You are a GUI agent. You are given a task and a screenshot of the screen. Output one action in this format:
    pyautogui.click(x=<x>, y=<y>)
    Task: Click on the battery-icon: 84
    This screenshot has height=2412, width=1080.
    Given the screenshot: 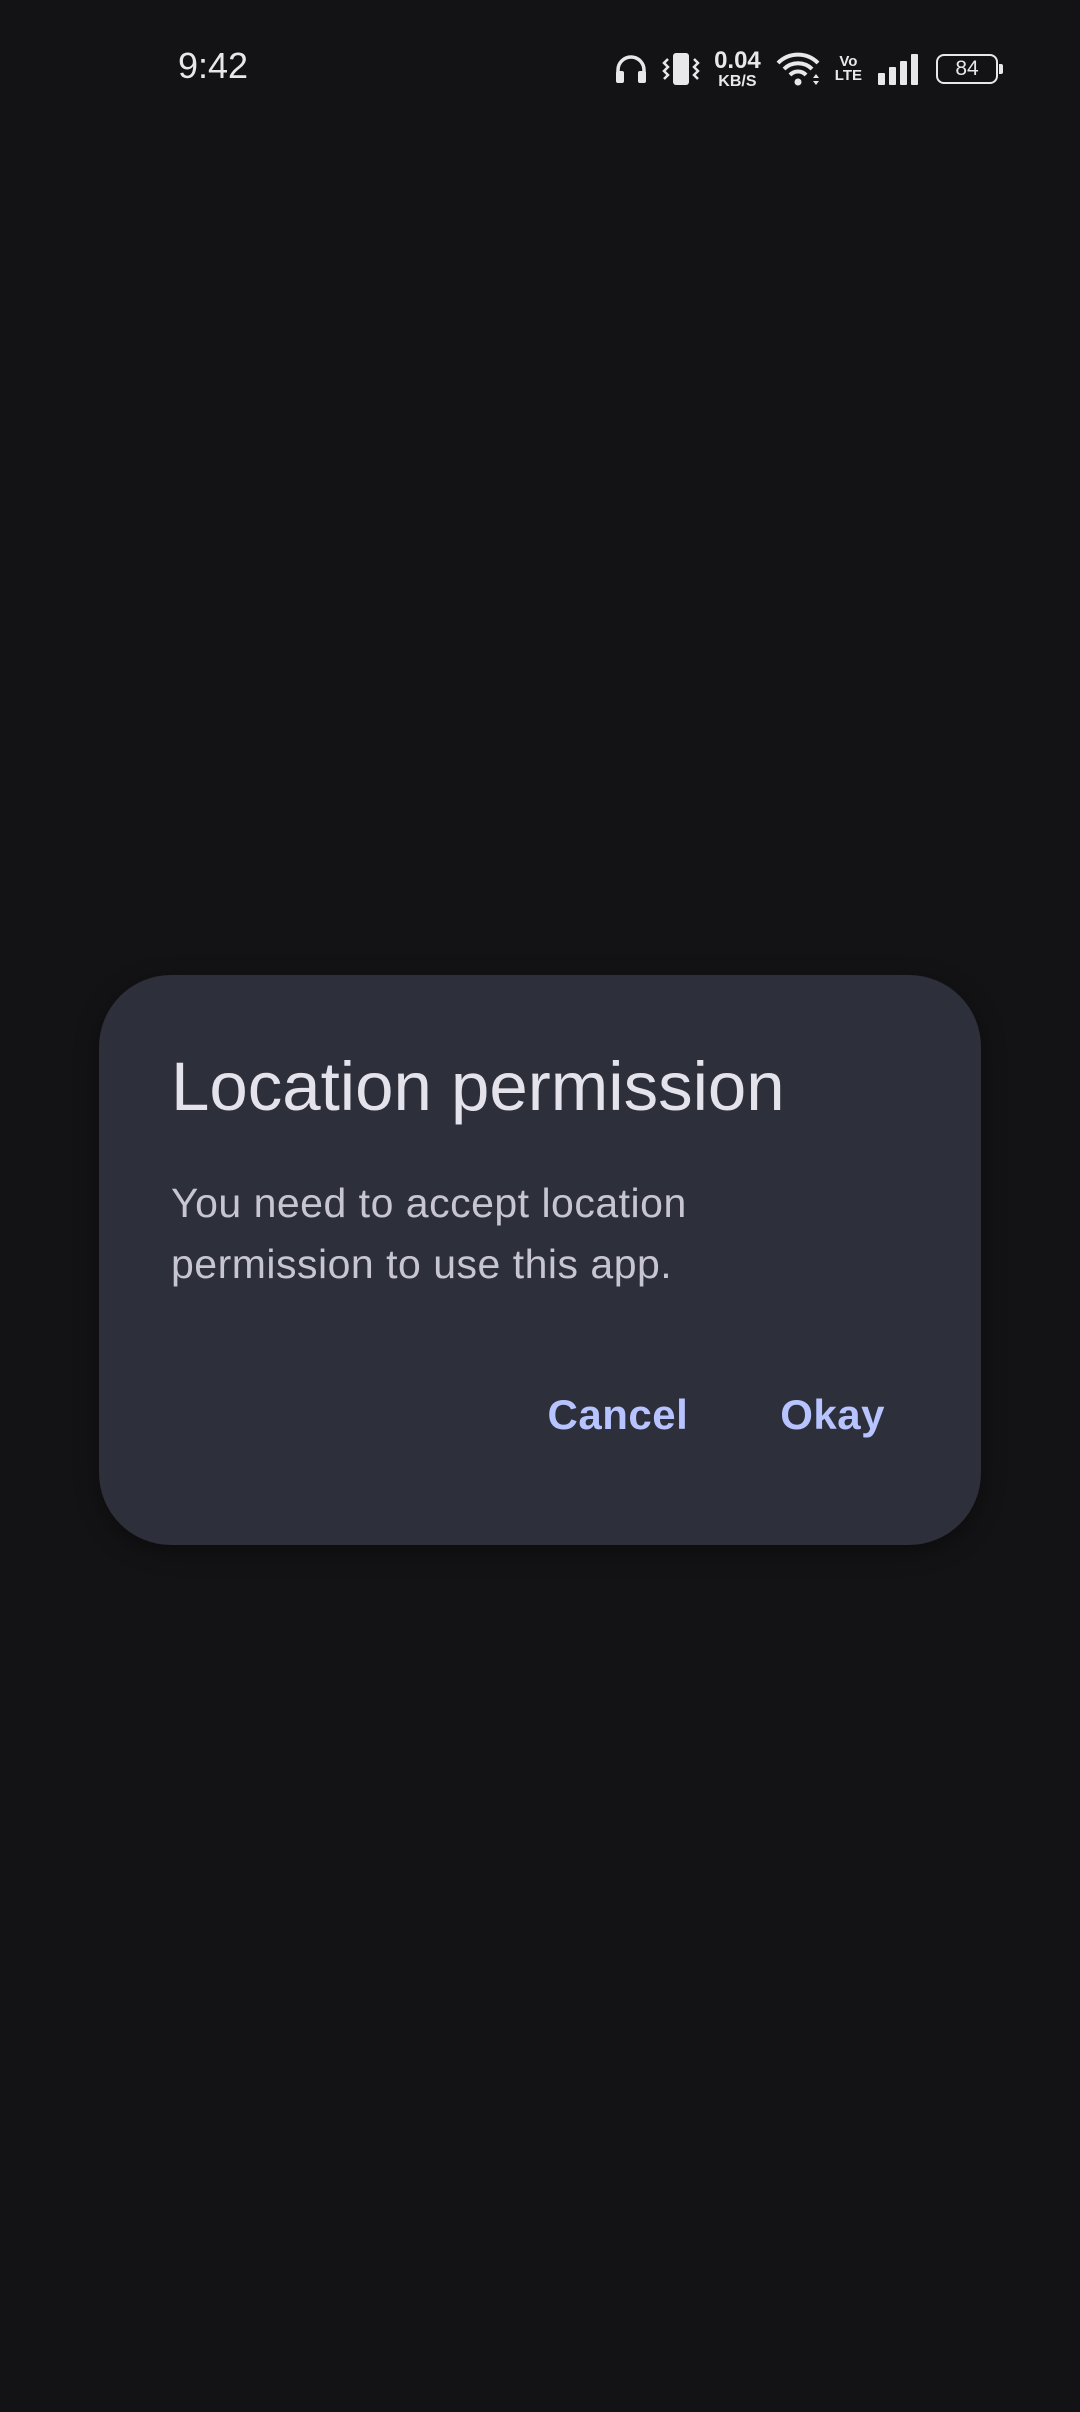 What is the action you would take?
    pyautogui.click(x=969, y=69)
    